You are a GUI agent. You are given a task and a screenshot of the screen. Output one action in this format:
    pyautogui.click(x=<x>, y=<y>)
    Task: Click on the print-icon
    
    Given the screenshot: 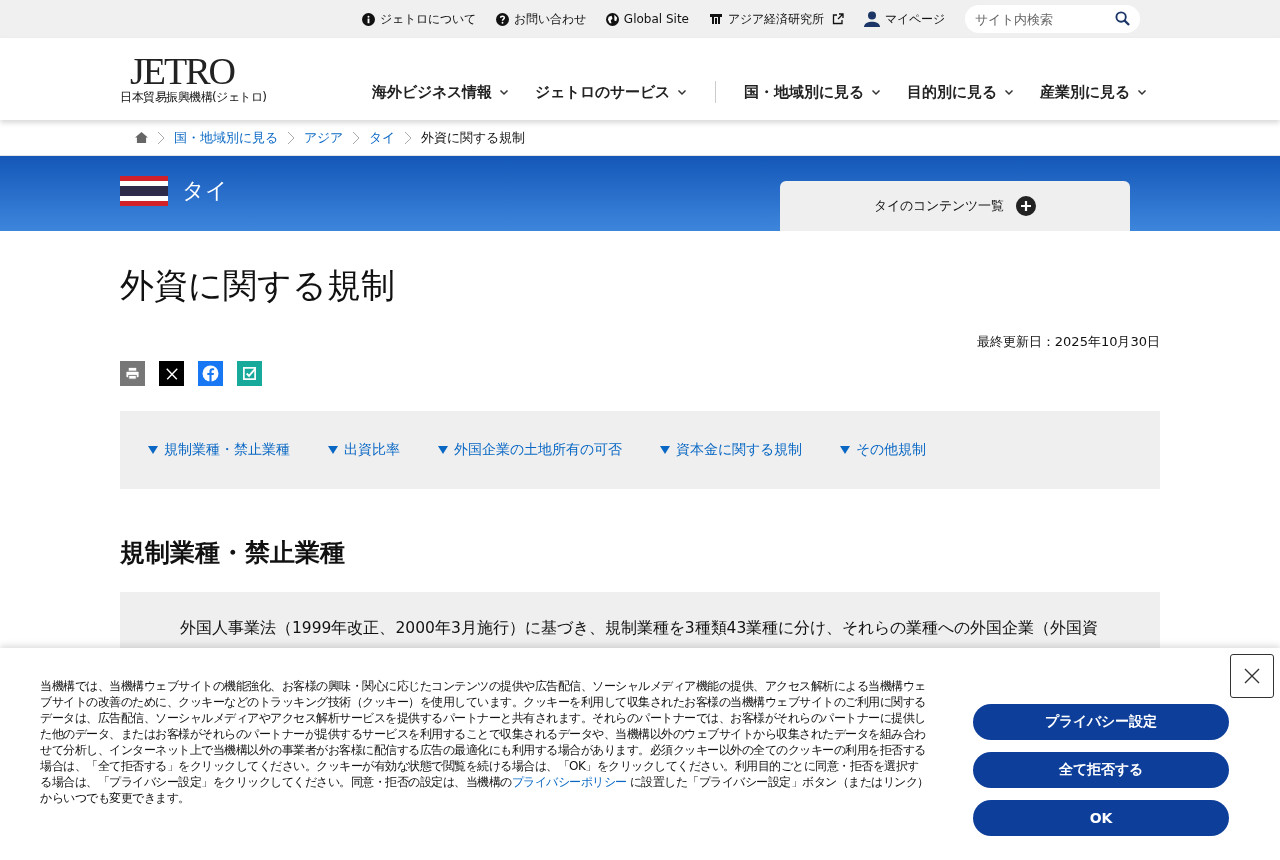 What is the action you would take?
    pyautogui.click(x=132, y=373)
    